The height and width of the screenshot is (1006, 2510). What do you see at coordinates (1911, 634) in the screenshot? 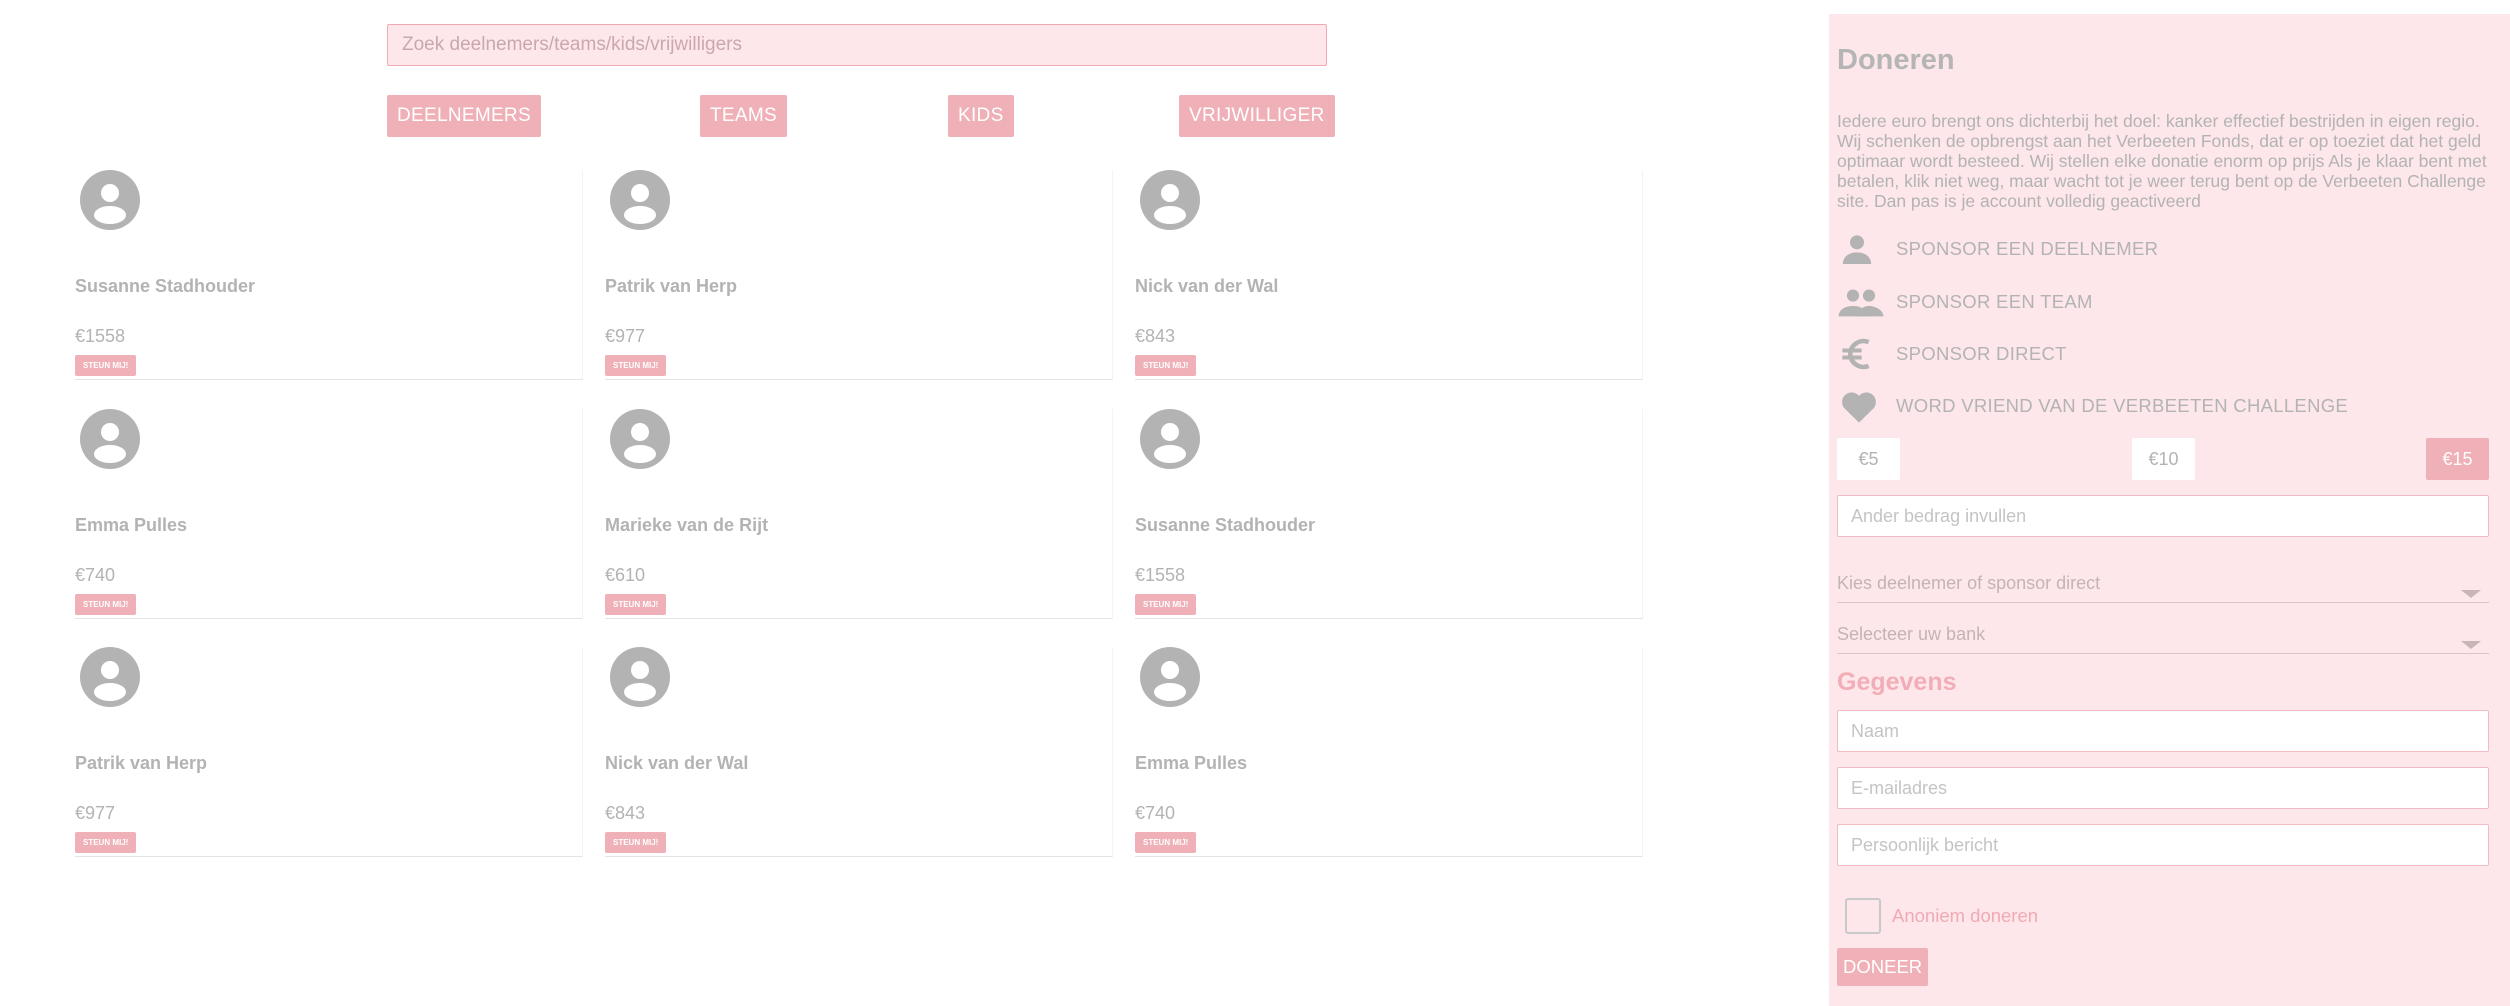
I see `bank-select-text: Selecteer uw bank` at bounding box center [1911, 634].